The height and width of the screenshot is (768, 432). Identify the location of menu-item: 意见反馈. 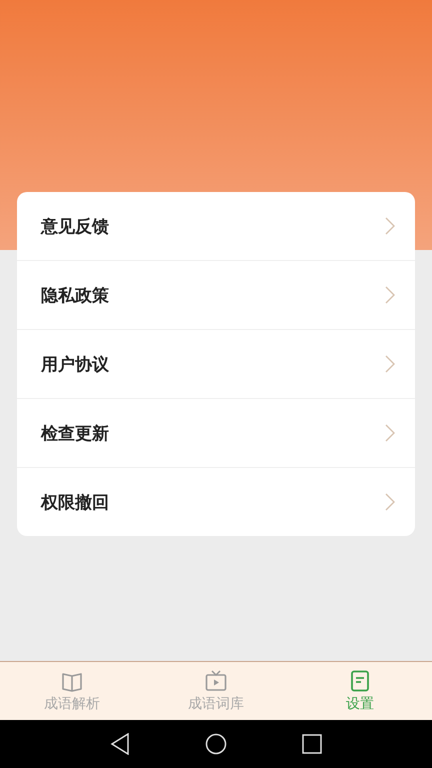
(216, 226).